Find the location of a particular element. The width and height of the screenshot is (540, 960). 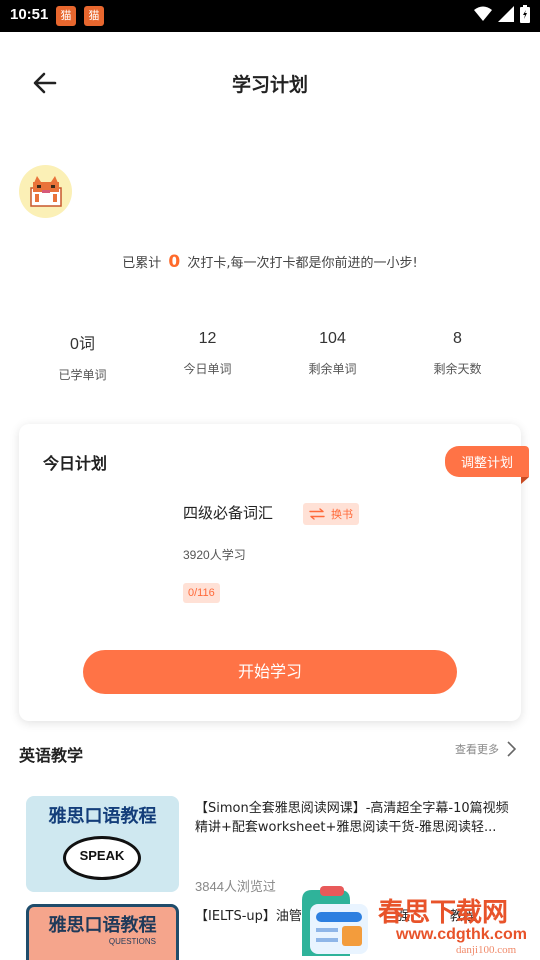

streak-prefix: 已累计 is located at coordinates (142, 263).